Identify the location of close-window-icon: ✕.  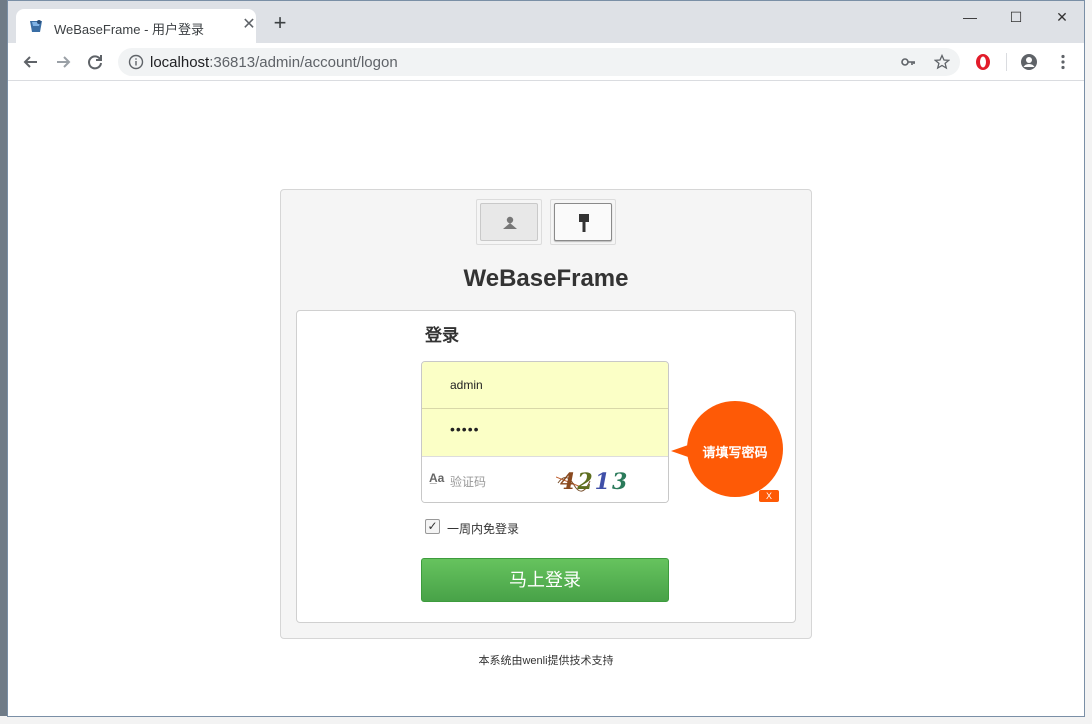
(1062, 17).